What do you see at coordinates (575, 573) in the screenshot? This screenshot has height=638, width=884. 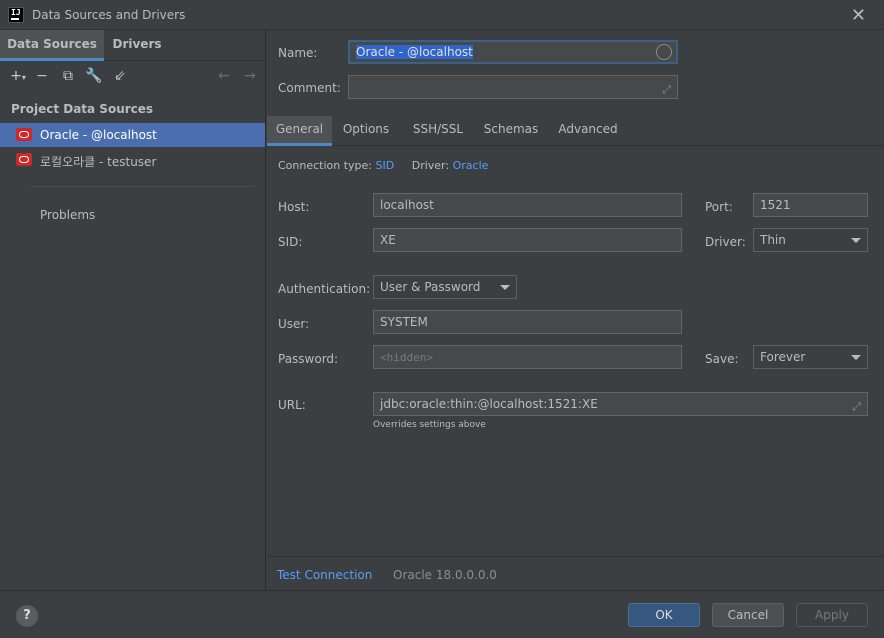 I see `connection-status-bar: Test Connection Oracle 18.0.0.0.0` at bounding box center [575, 573].